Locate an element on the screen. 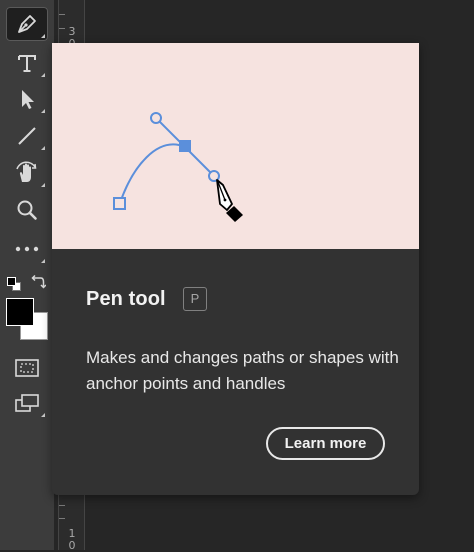  edit-toolbar-button is located at coordinates (27, 249).